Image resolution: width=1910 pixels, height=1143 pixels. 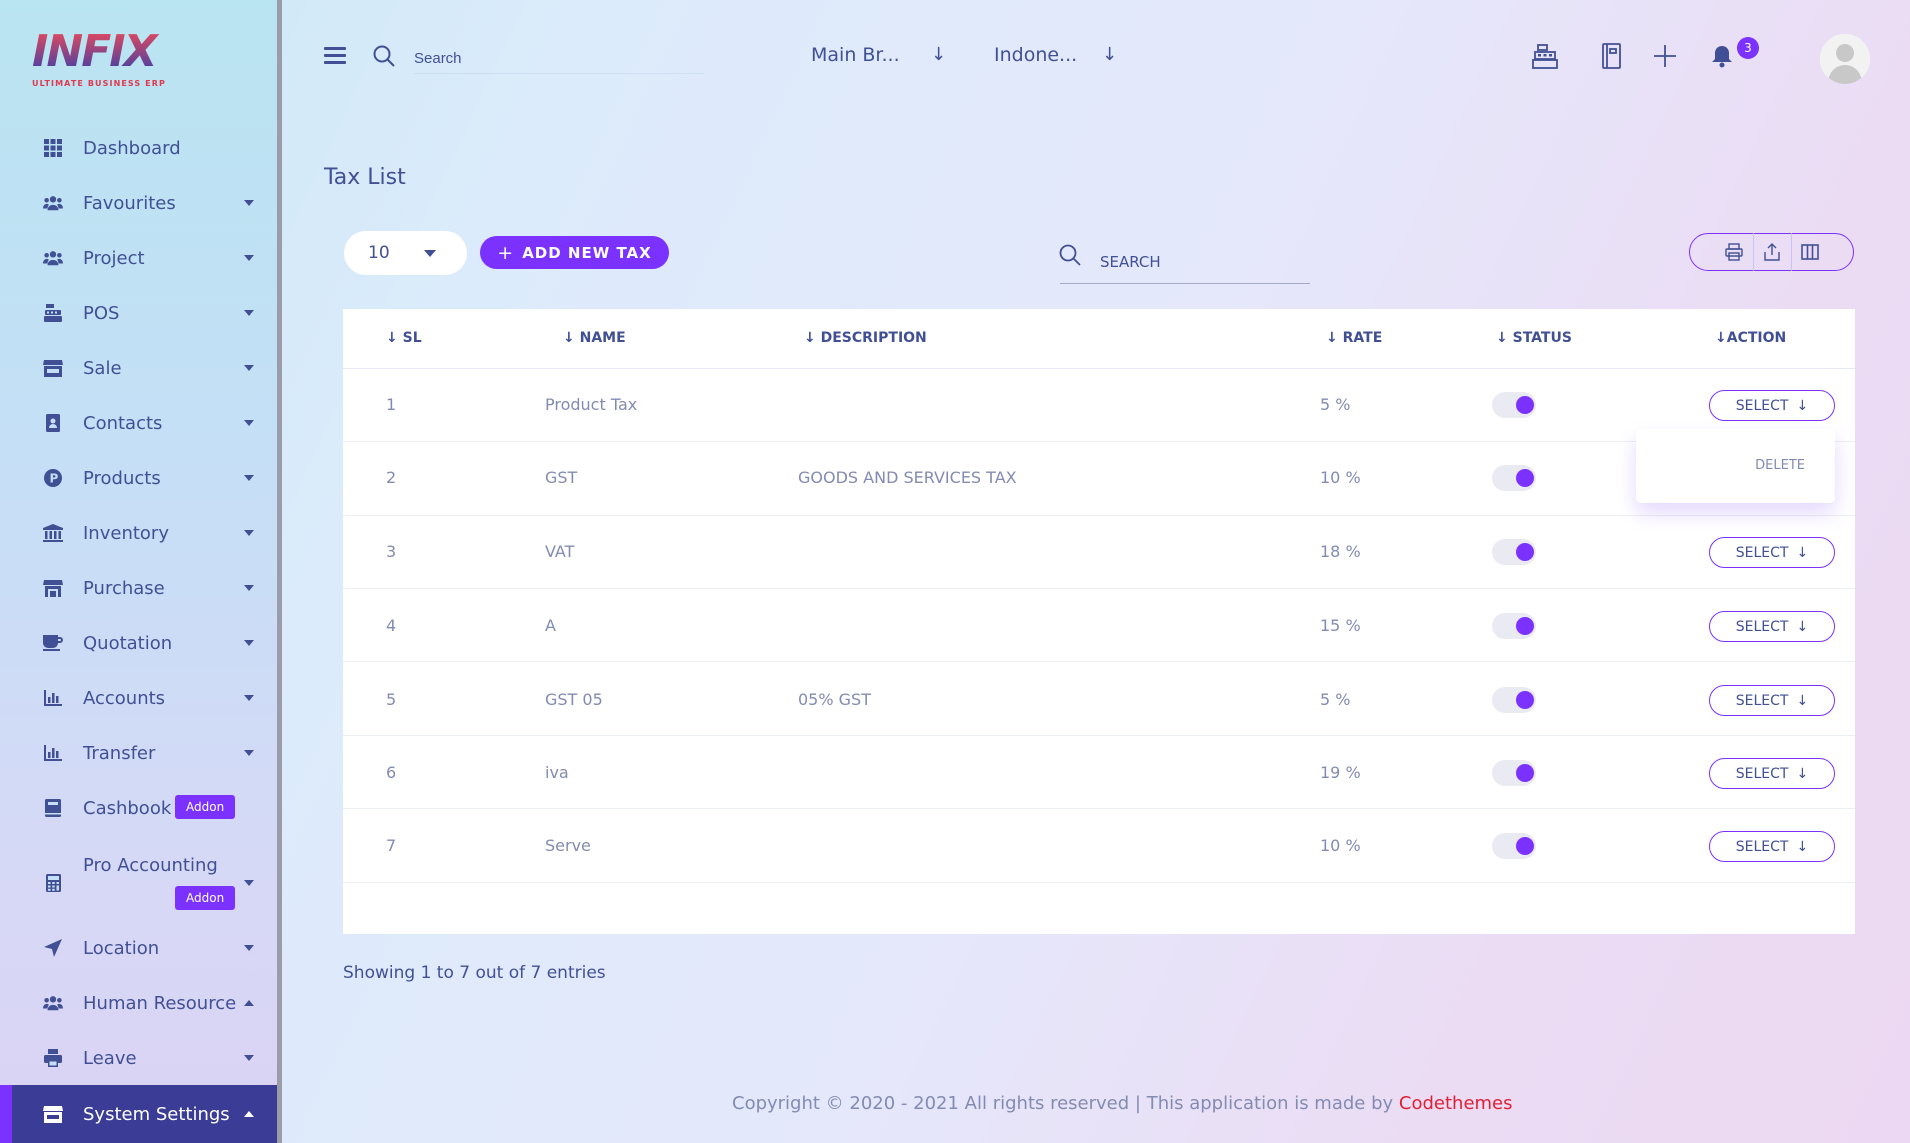 What do you see at coordinates (404, 338) in the screenshot?
I see `sort-header-sl: ↓ SL` at bounding box center [404, 338].